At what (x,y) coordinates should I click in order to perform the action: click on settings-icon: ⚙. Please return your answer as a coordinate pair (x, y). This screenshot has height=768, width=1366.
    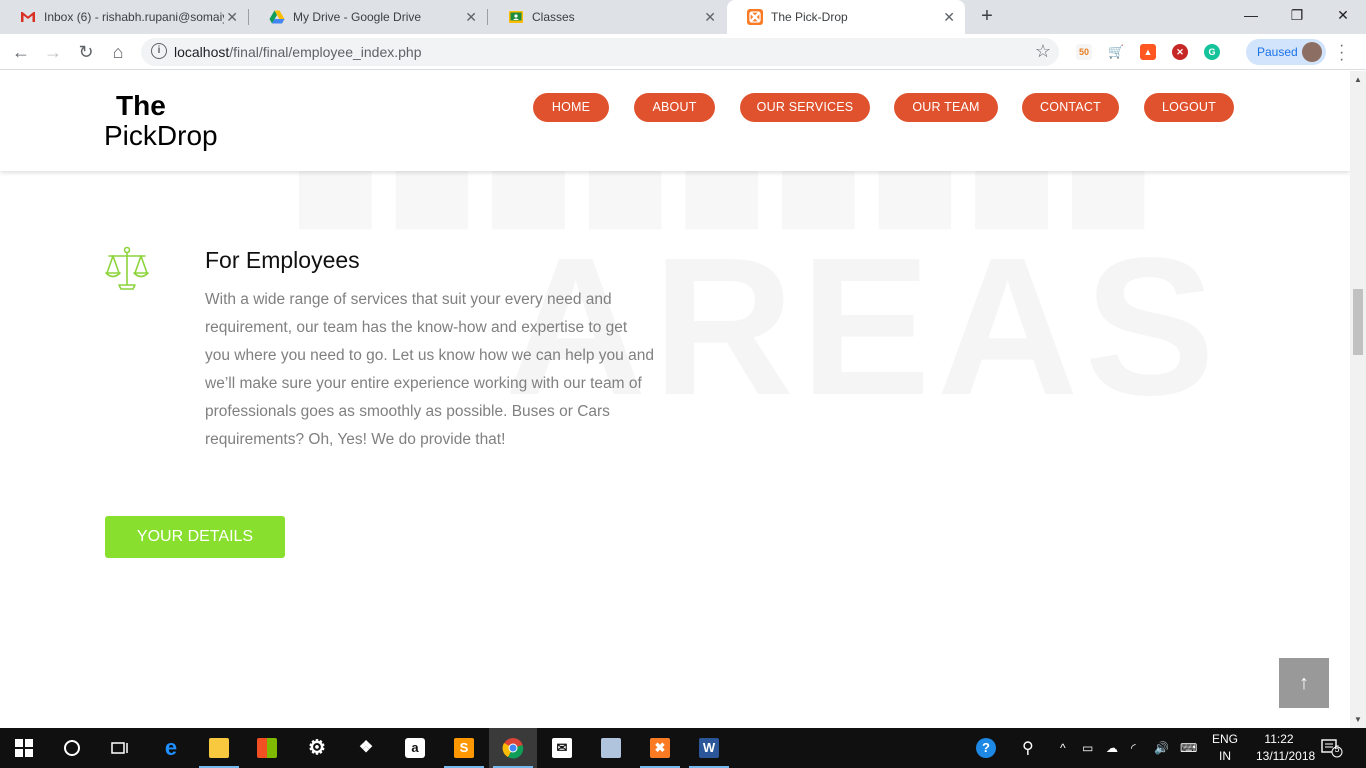
    Looking at the image, I should click on (317, 748).